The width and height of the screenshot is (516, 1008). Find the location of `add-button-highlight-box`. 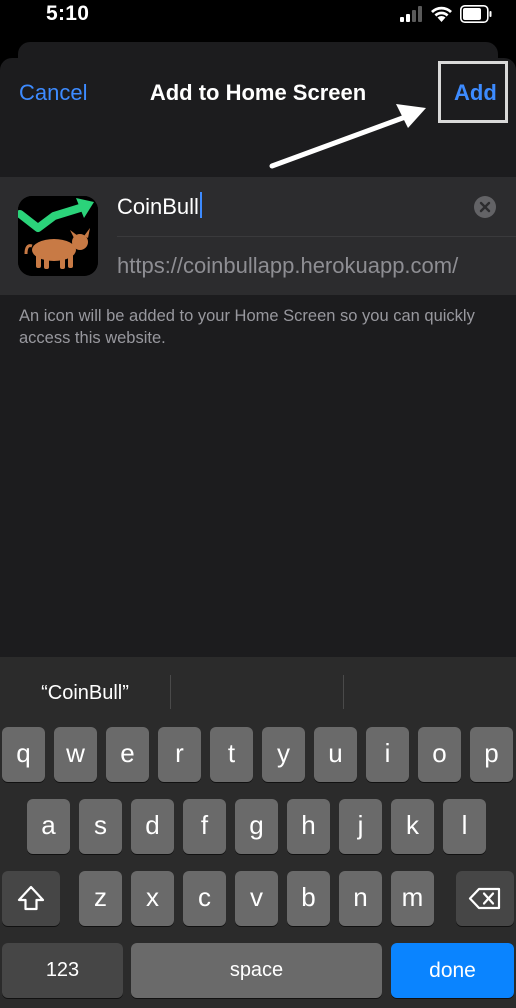

add-button-highlight-box is located at coordinates (473, 92).